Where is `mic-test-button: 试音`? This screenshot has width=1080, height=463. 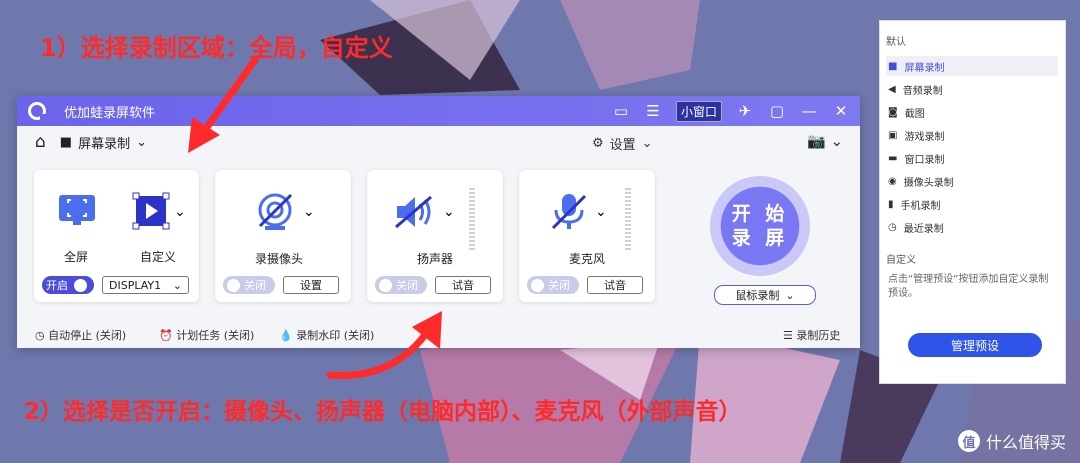 mic-test-button: 试音 is located at coordinates (615, 285).